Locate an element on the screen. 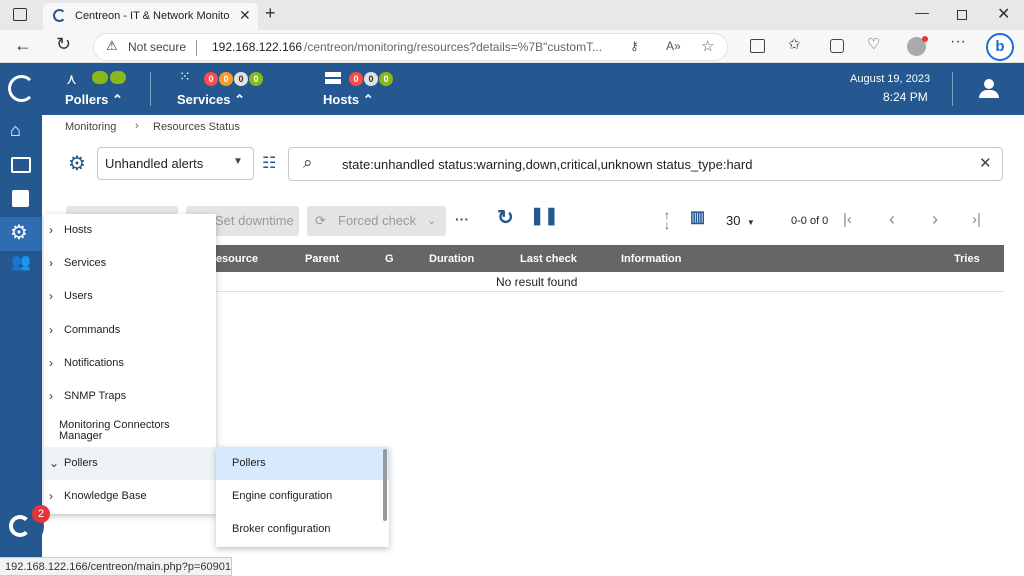 The width and height of the screenshot is (1024, 576). filter-settings-gear-icon: ⚙ is located at coordinates (77, 163).